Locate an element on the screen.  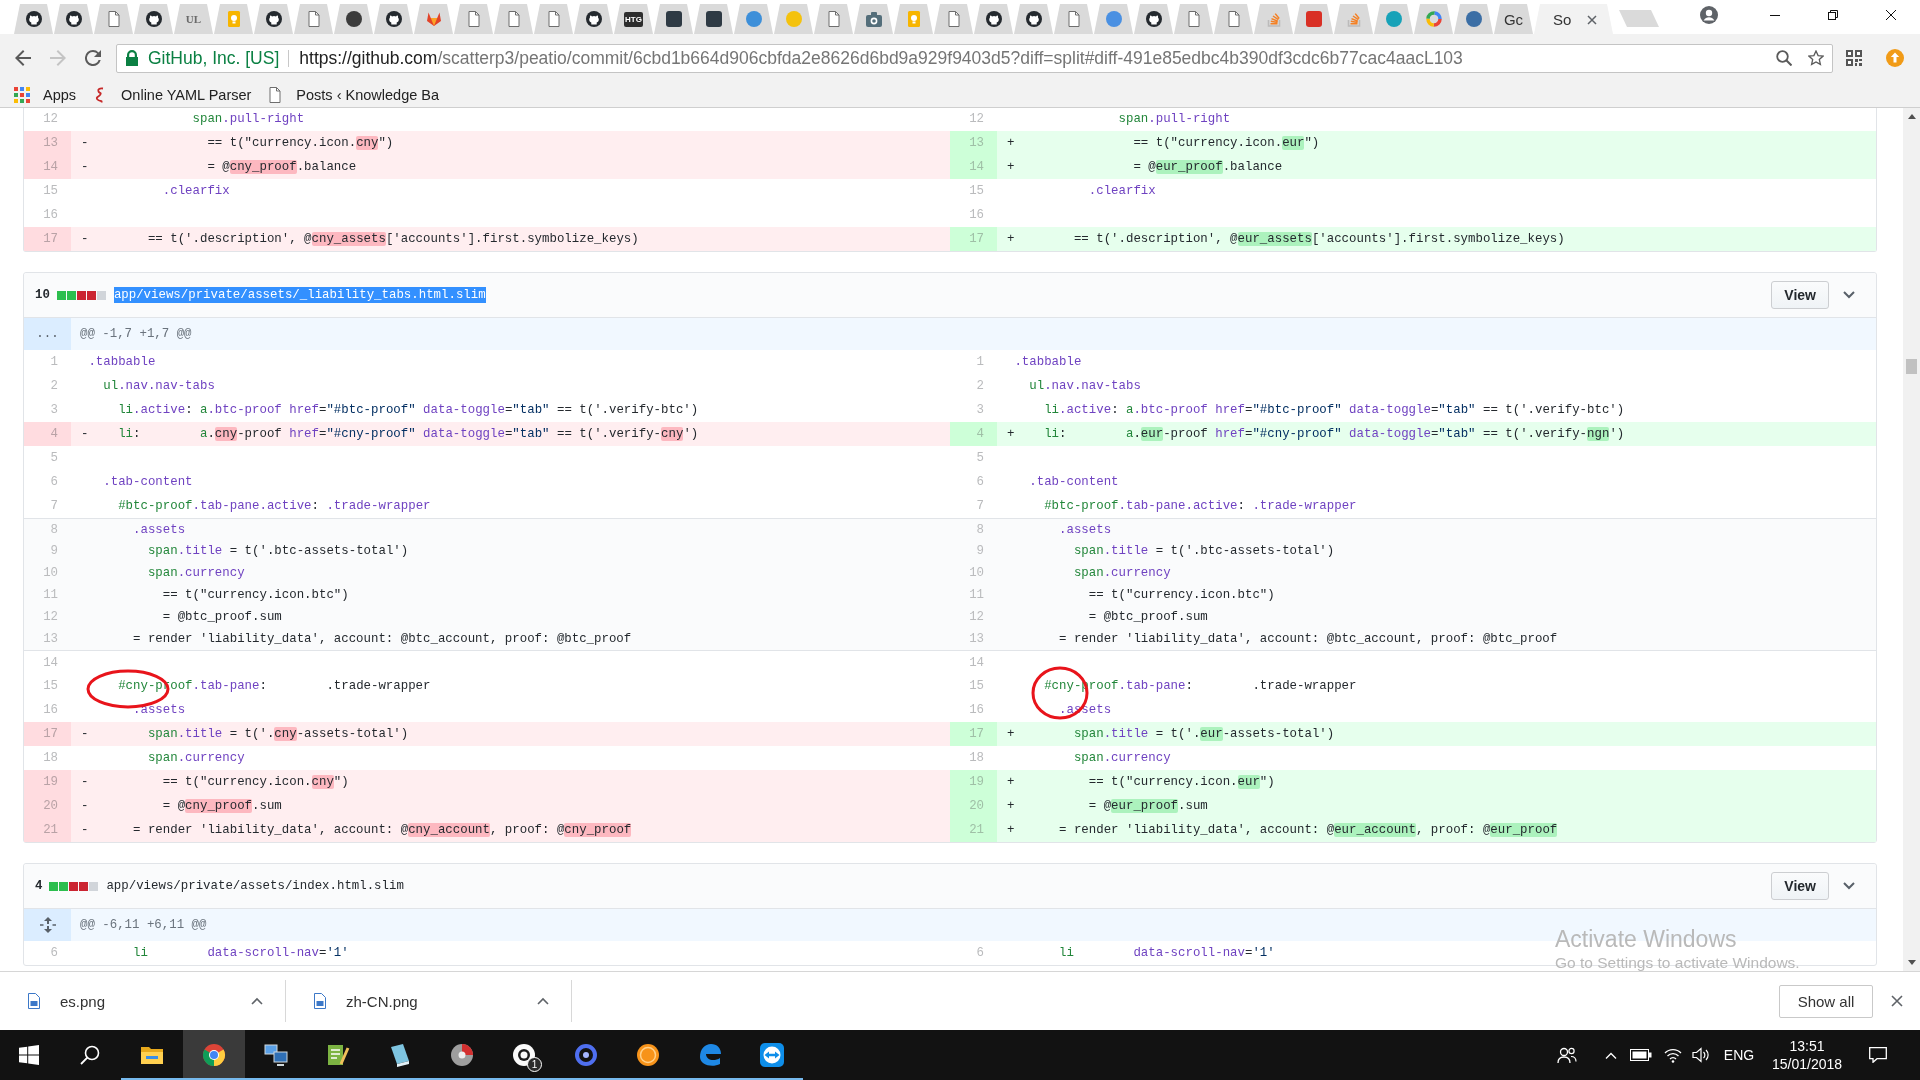
arrow-circle-icon is located at coordinates (1895, 58).